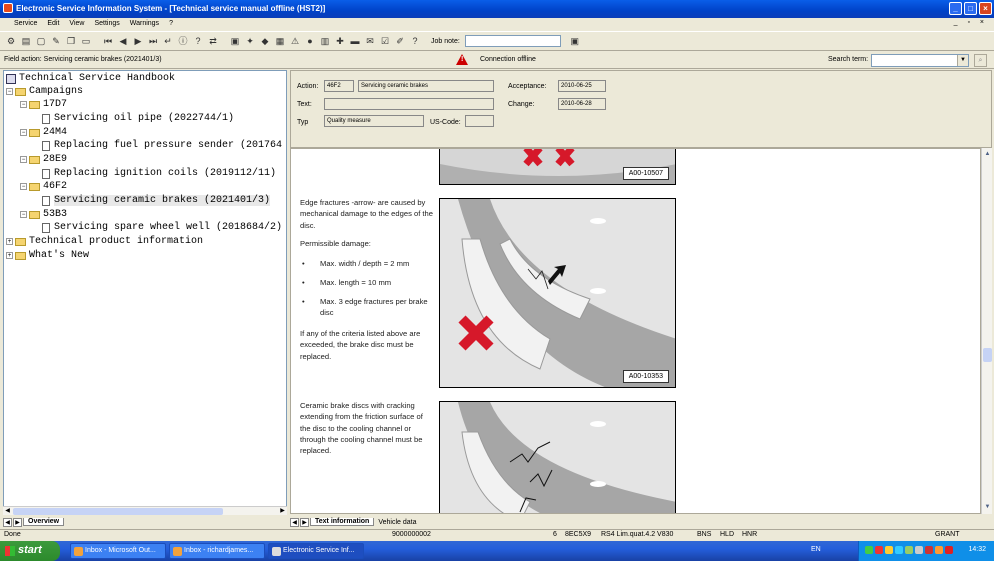 This screenshot has height=561, width=994. I want to click on tool4-icon: ▥, so click(325, 41).